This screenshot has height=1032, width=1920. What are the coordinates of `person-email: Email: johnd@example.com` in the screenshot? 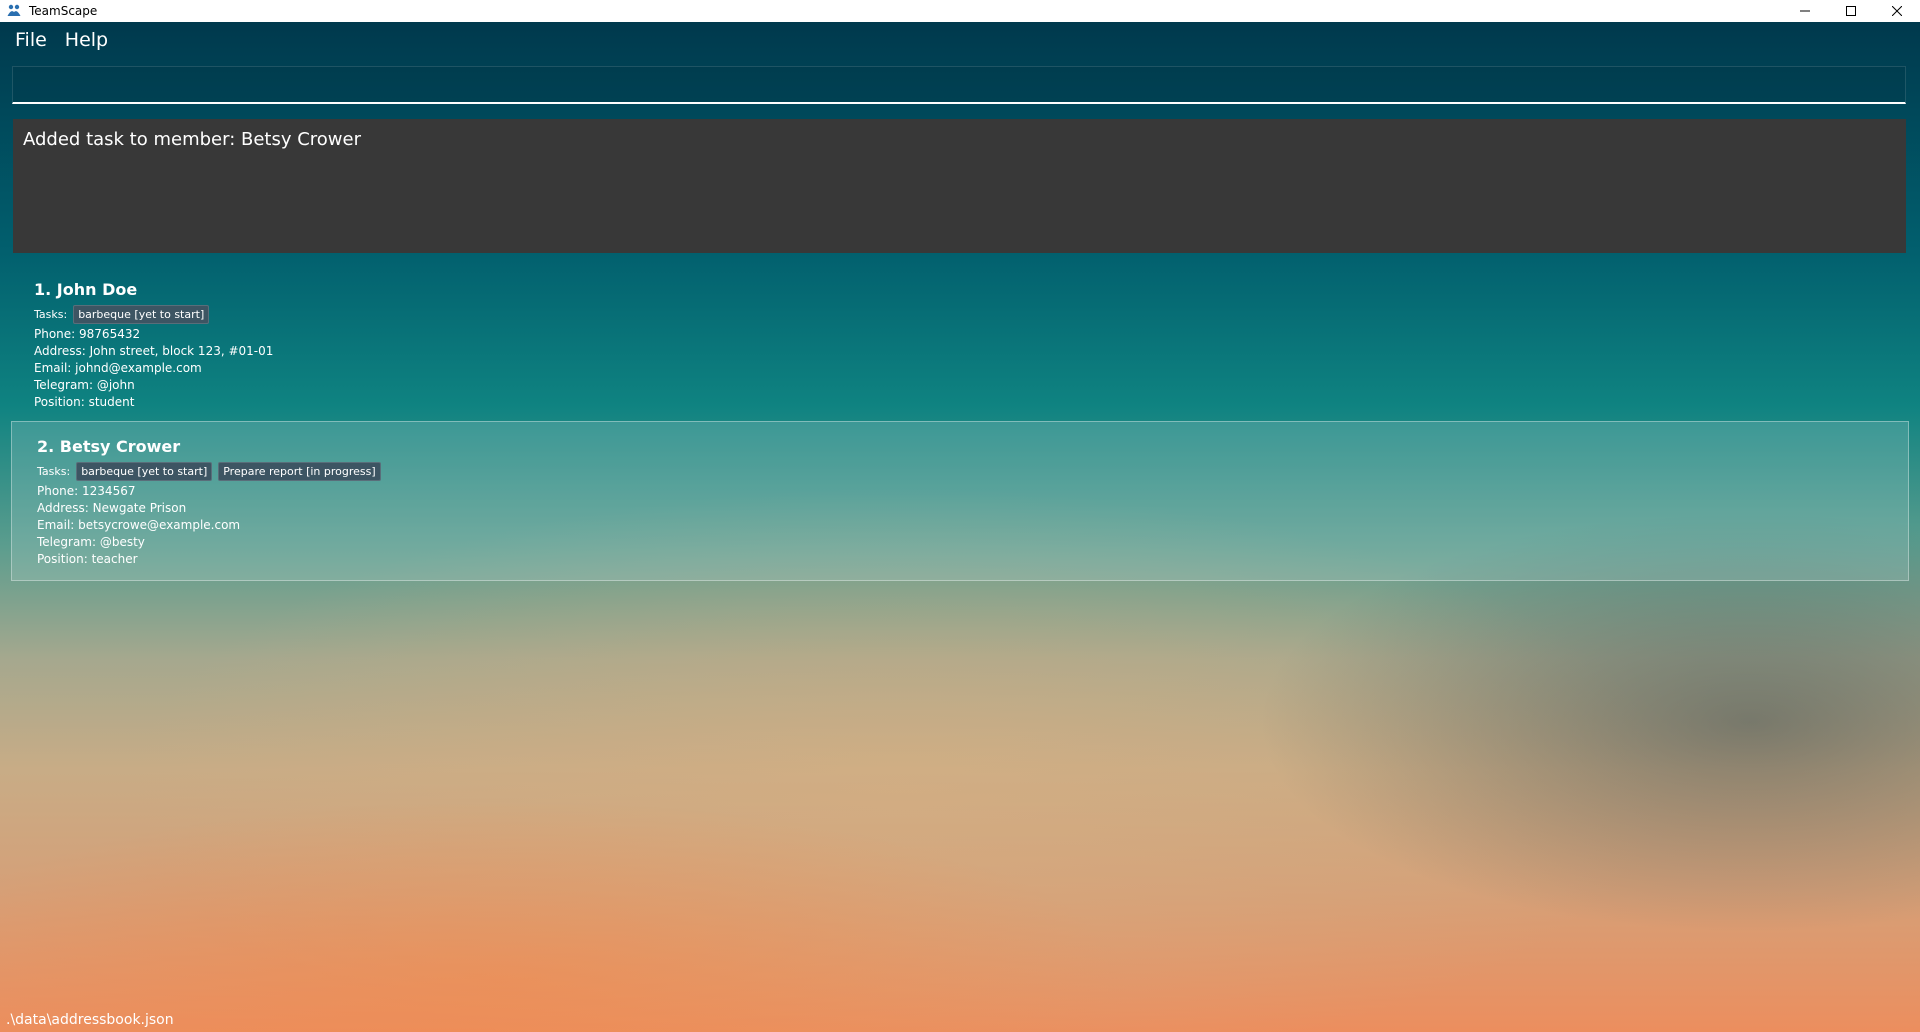 It's located at (118, 368).